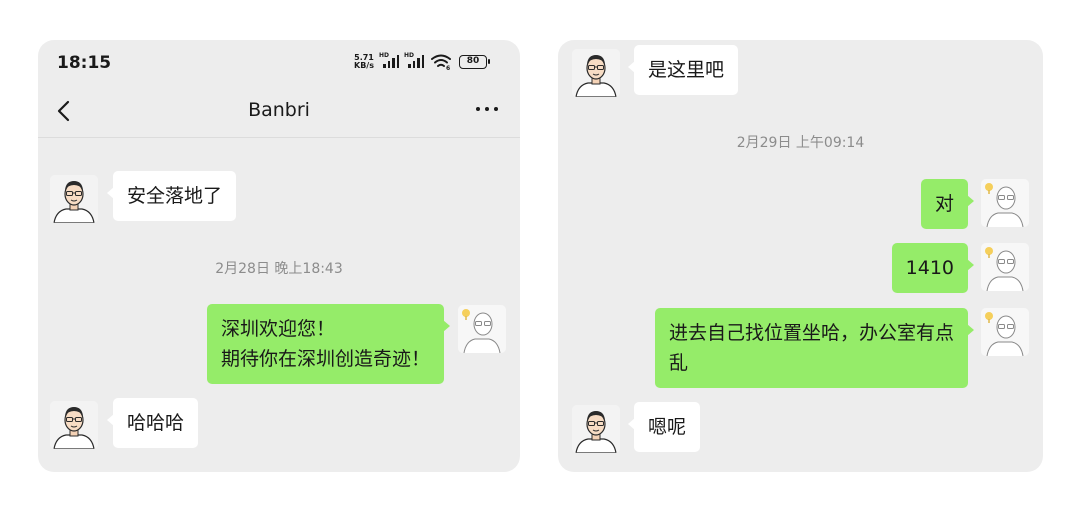  I want to click on status-time: 18:15, so click(84, 63).